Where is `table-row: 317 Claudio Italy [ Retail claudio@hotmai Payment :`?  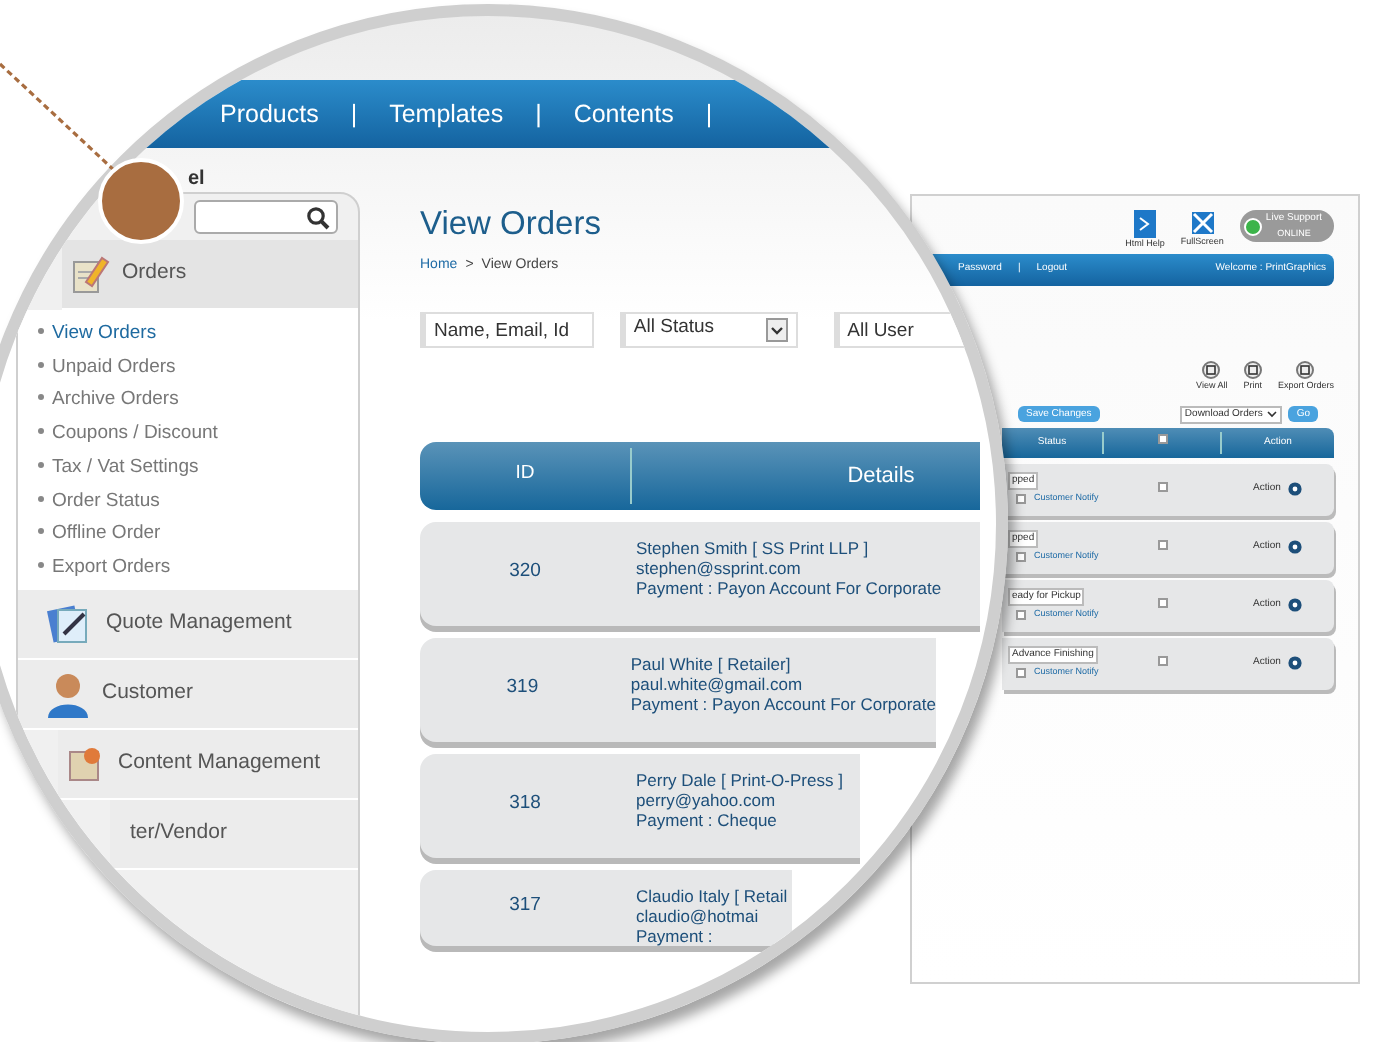
table-row: 317 Claudio Italy [ Retail claudio@hotmai Payment : is located at coordinates (606, 907).